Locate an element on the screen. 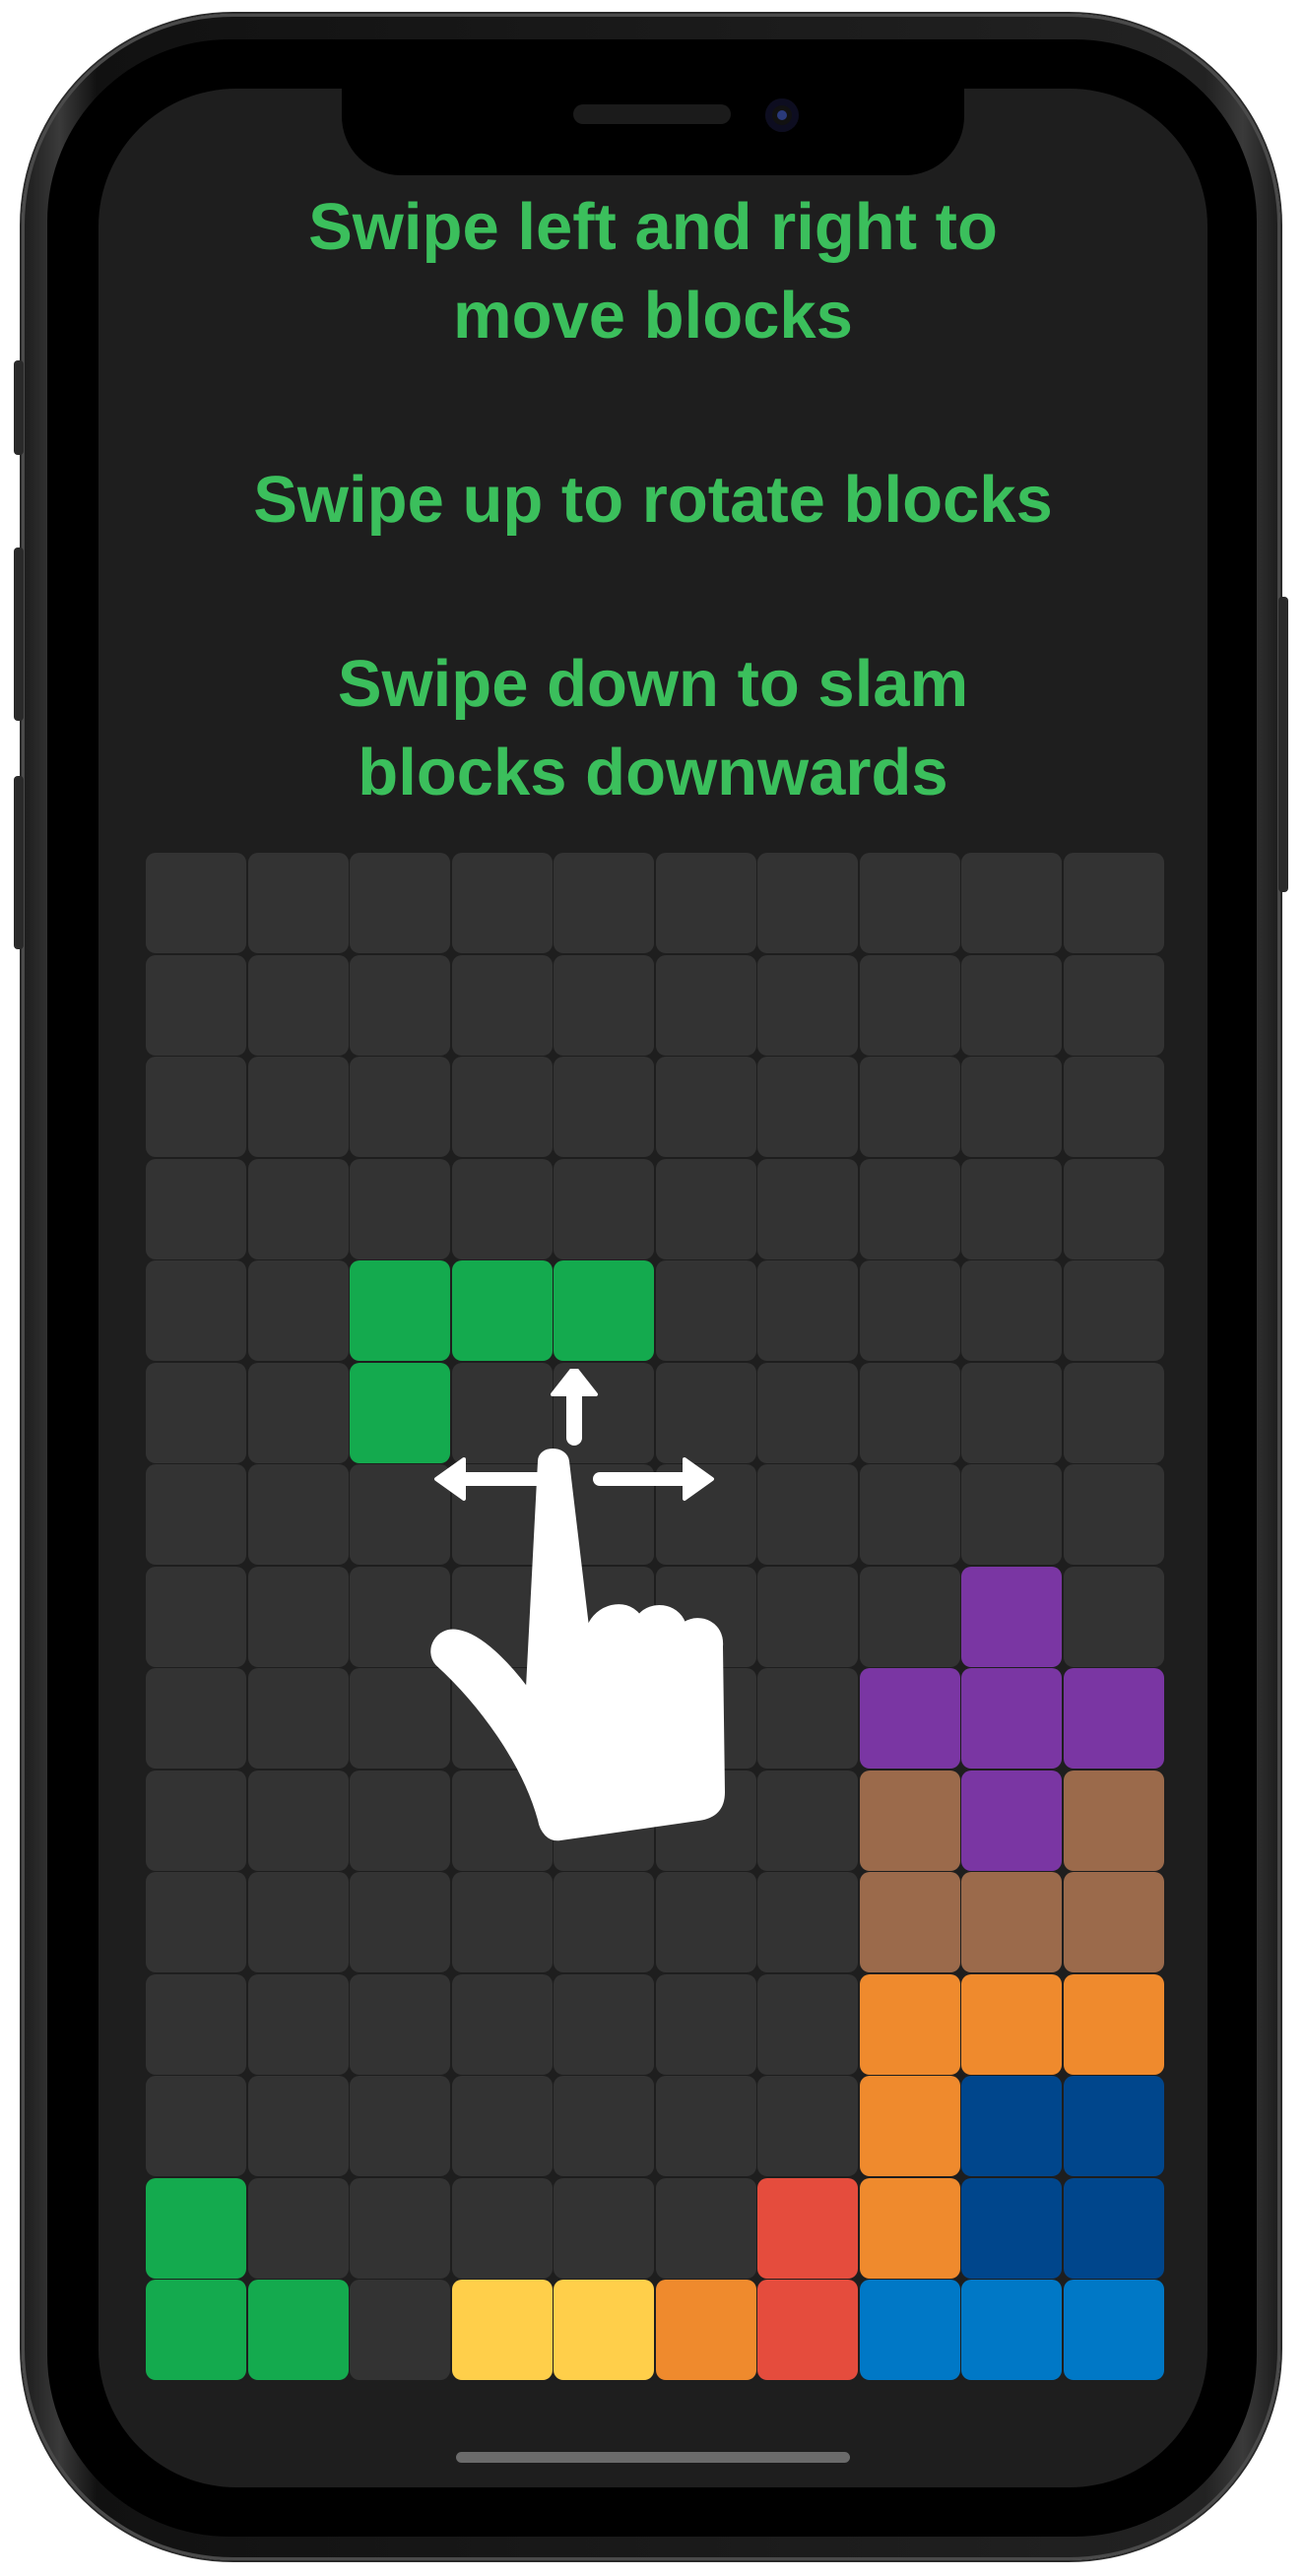 The width and height of the screenshot is (1305, 2576). instruction-slam-line2: blocks downwards is located at coordinates (653, 772).